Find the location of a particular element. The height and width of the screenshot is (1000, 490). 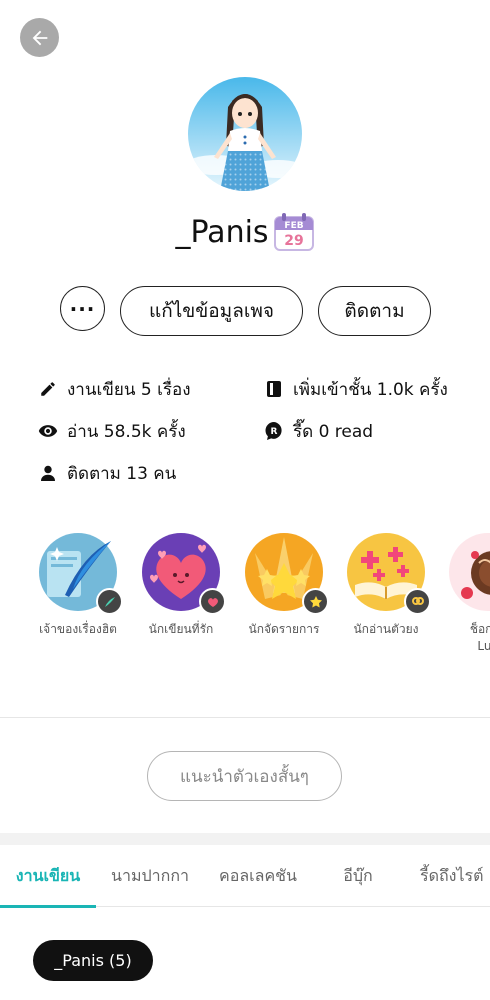

tab-label: นามปากกา is located at coordinates (150, 875).